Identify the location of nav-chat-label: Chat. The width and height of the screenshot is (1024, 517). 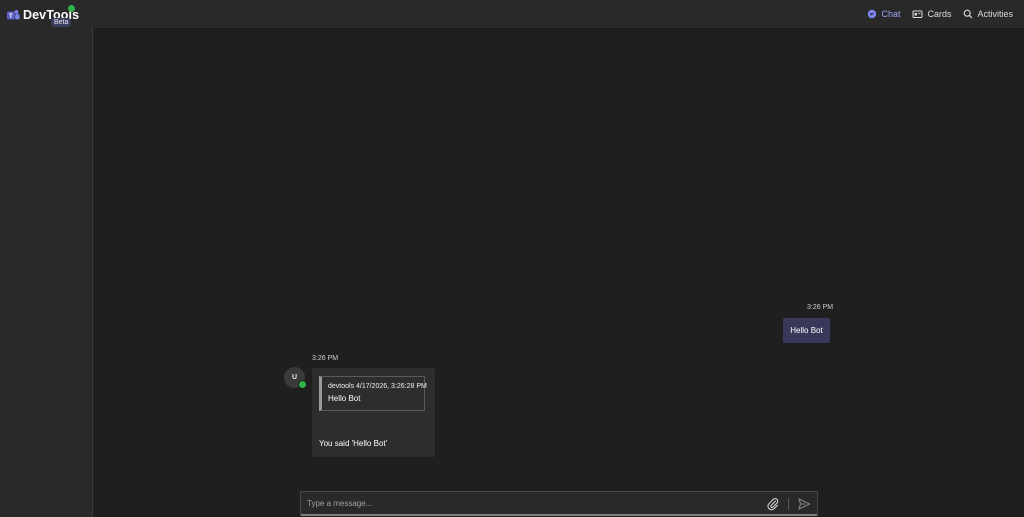
(891, 14).